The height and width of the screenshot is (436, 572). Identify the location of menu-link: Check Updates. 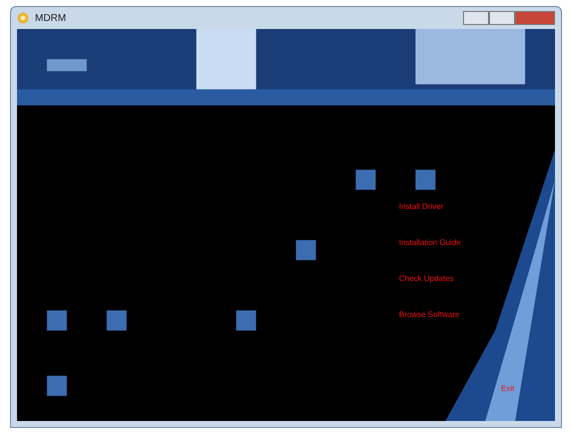
(426, 279).